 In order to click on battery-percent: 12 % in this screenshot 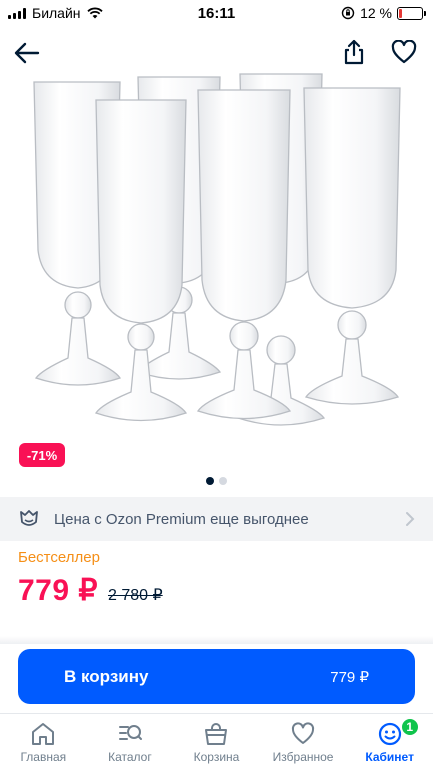, I will do `click(376, 13)`.